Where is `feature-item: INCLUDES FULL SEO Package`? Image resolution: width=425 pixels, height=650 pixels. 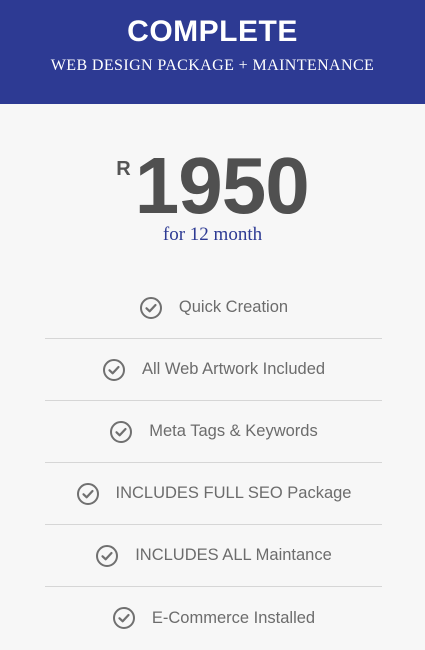 feature-item: INCLUDES FULL SEO Package is located at coordinates (213, 494).